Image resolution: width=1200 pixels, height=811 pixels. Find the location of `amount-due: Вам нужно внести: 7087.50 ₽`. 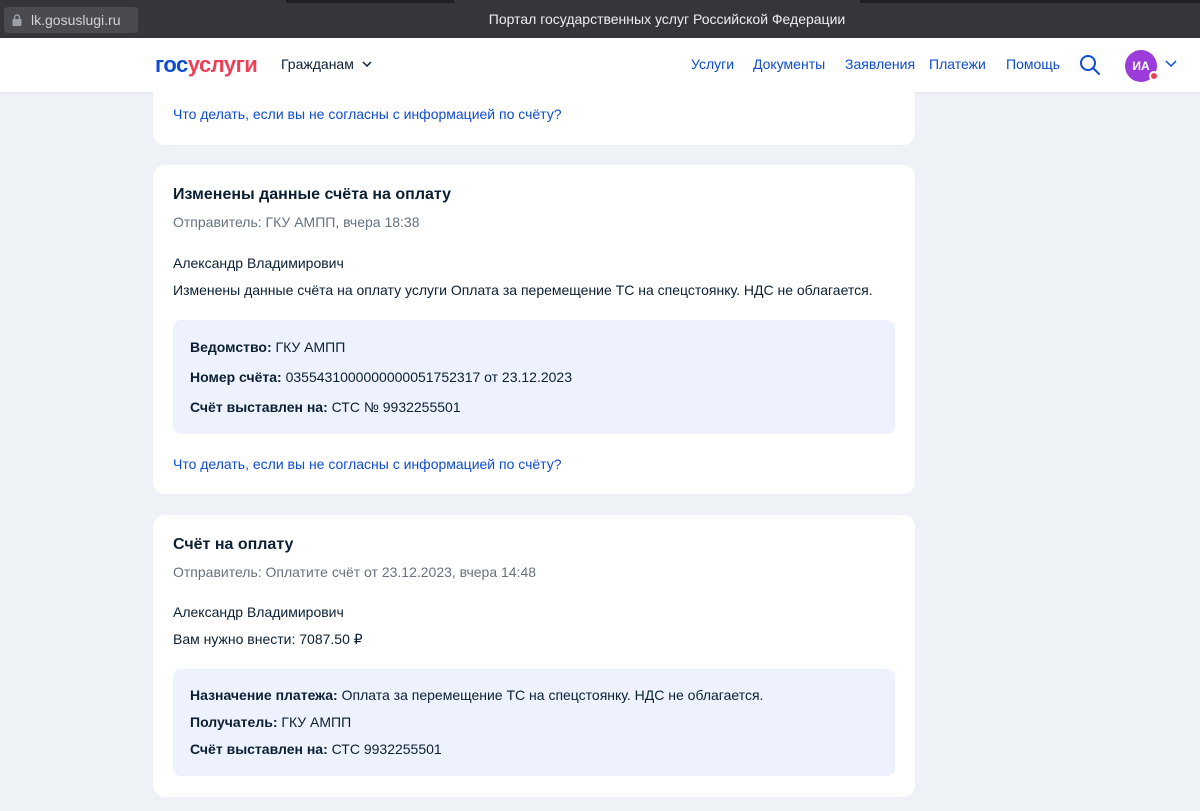

amount-due: Вам нужно внести: 7087.50 ₽ is located at coordinates (268, 639).